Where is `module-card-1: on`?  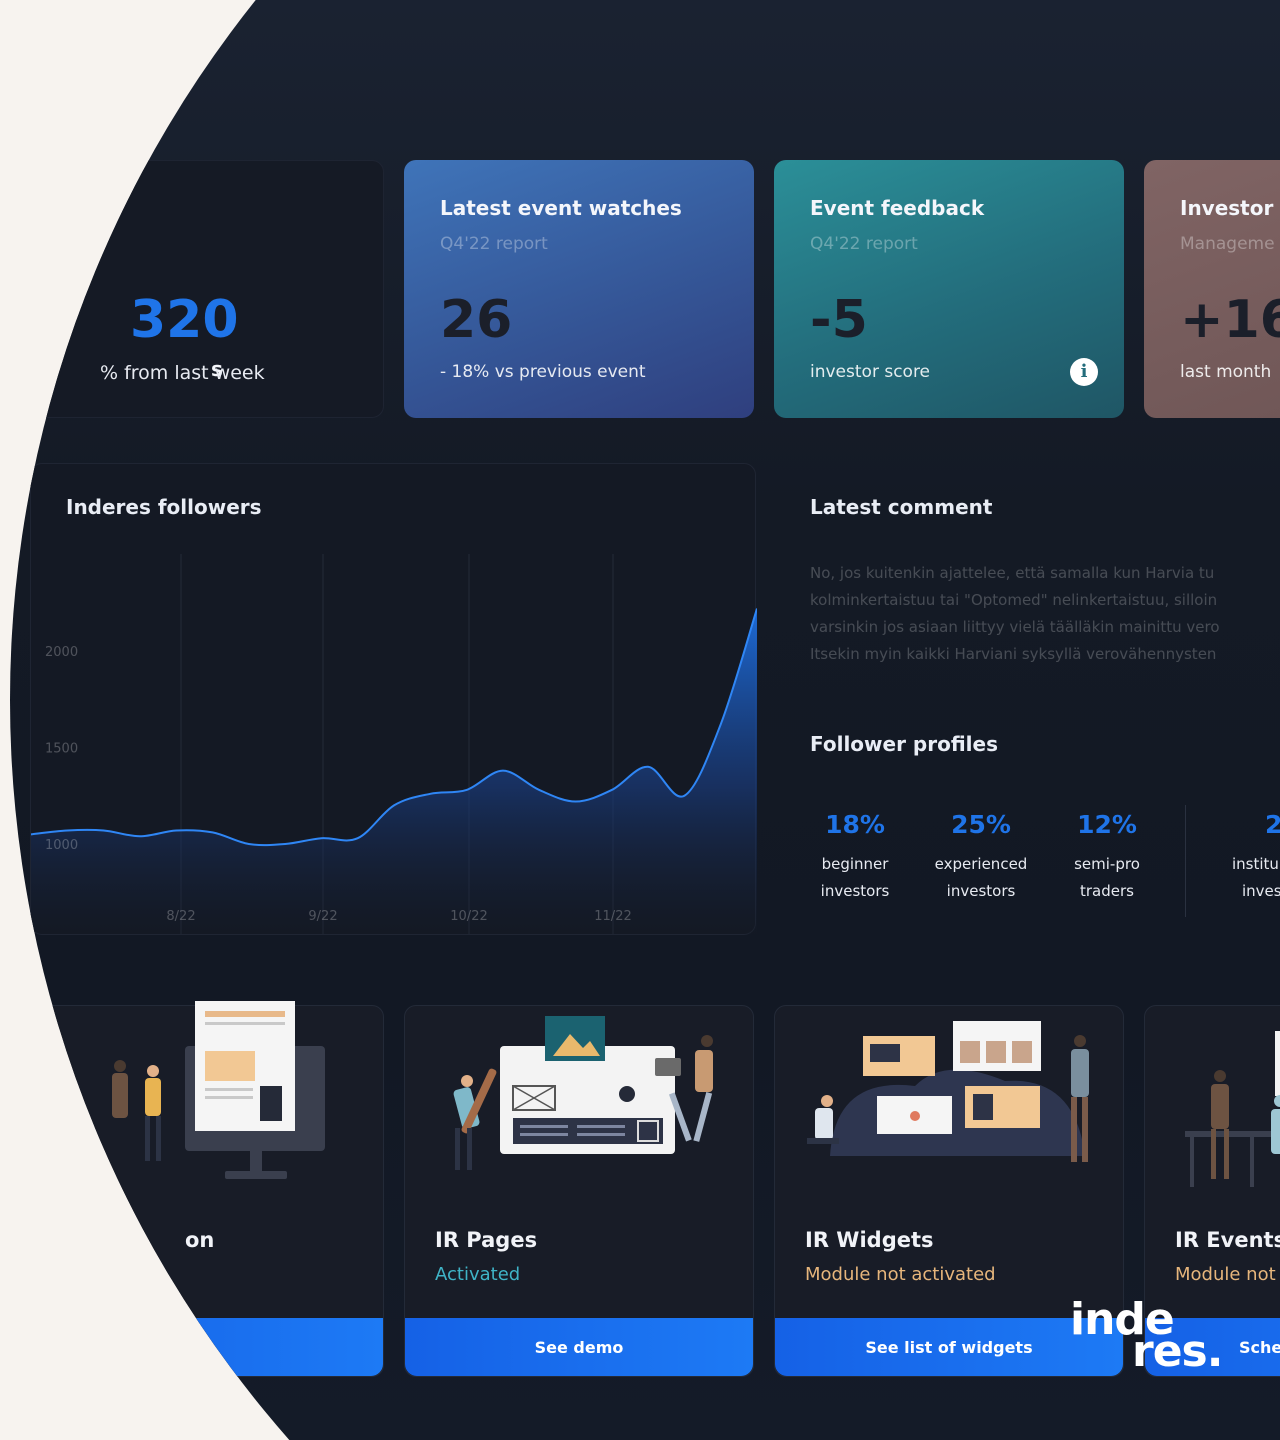 module-card-1: on is located at coordinates (209, 1189).